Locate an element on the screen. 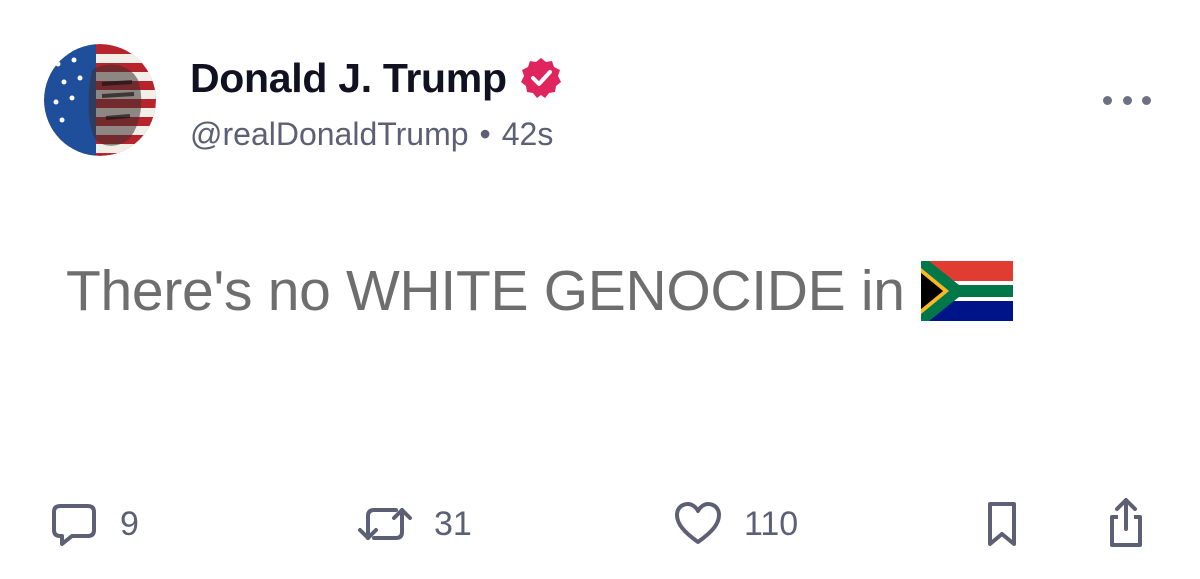 This screenshot has height=579, width=1200. author-display-name: Donald J. Trump is located at coordinates (348, 78).